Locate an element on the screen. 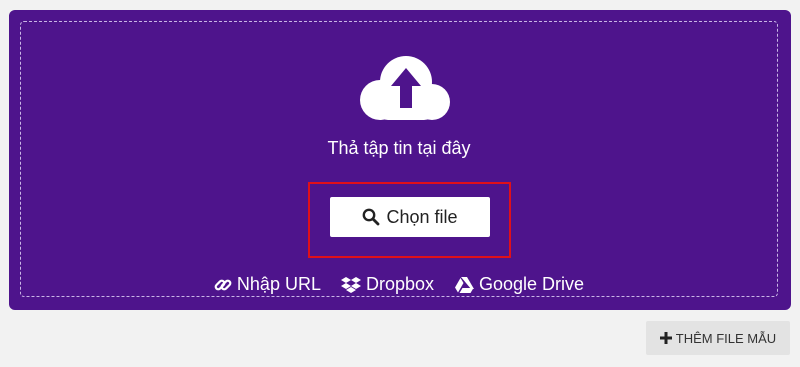 The image size is (800, 367). choose-file-button: Chọn file is located at coordinates (410, 217).